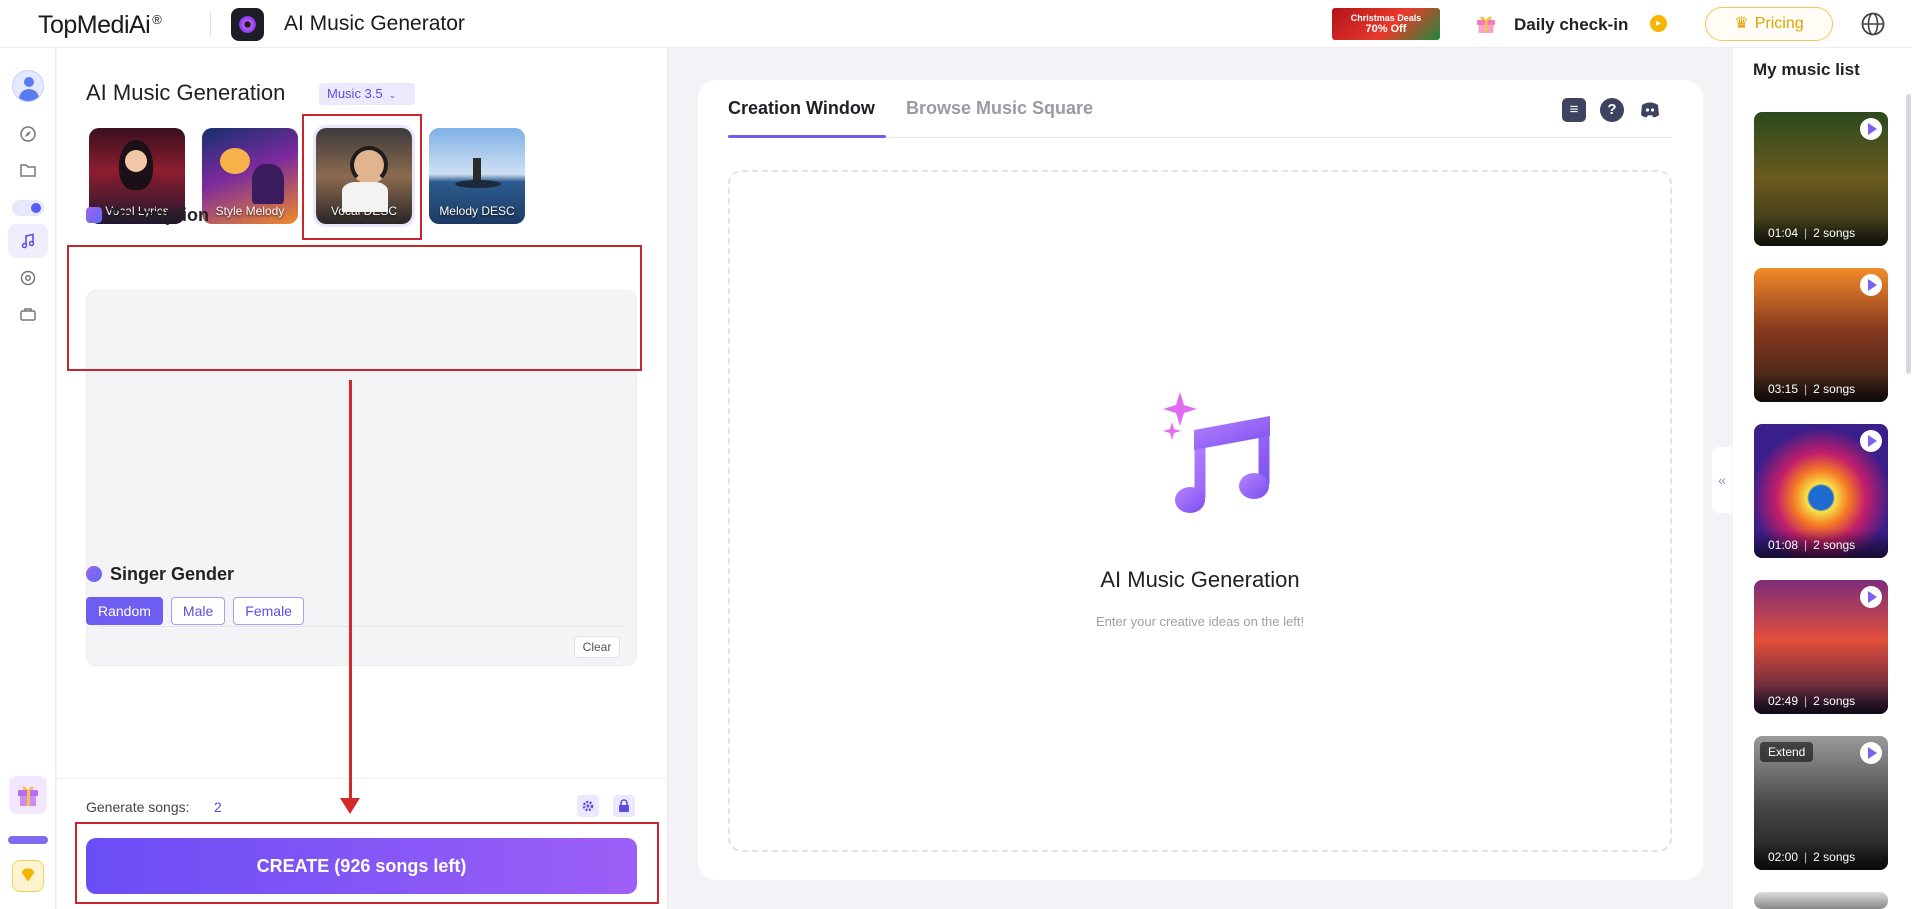 The height and width of the screenshot is (909, 1912). Describe the element at coordinates (94, 215) in the screenshot. I see `edit-note-icon` at that location.